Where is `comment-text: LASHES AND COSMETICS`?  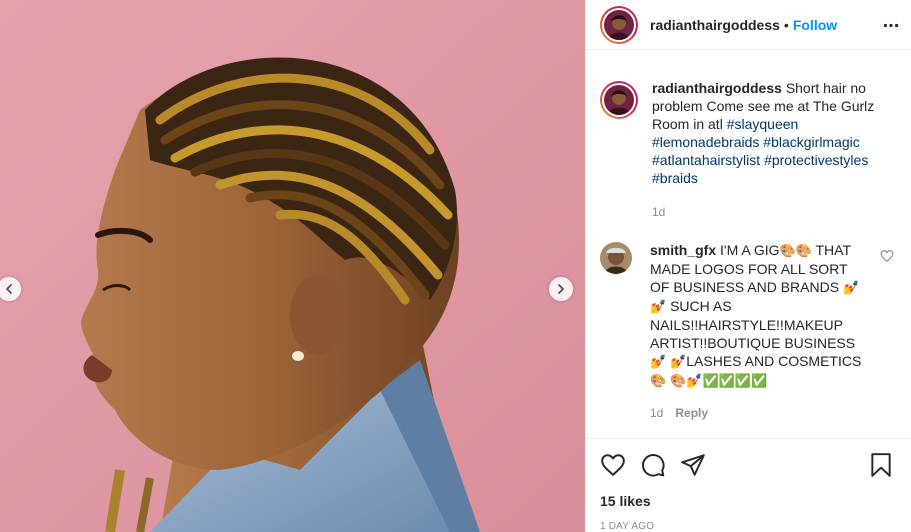
comment-text: LASHES AND COSMETICS is located at coordinates (774, 361).